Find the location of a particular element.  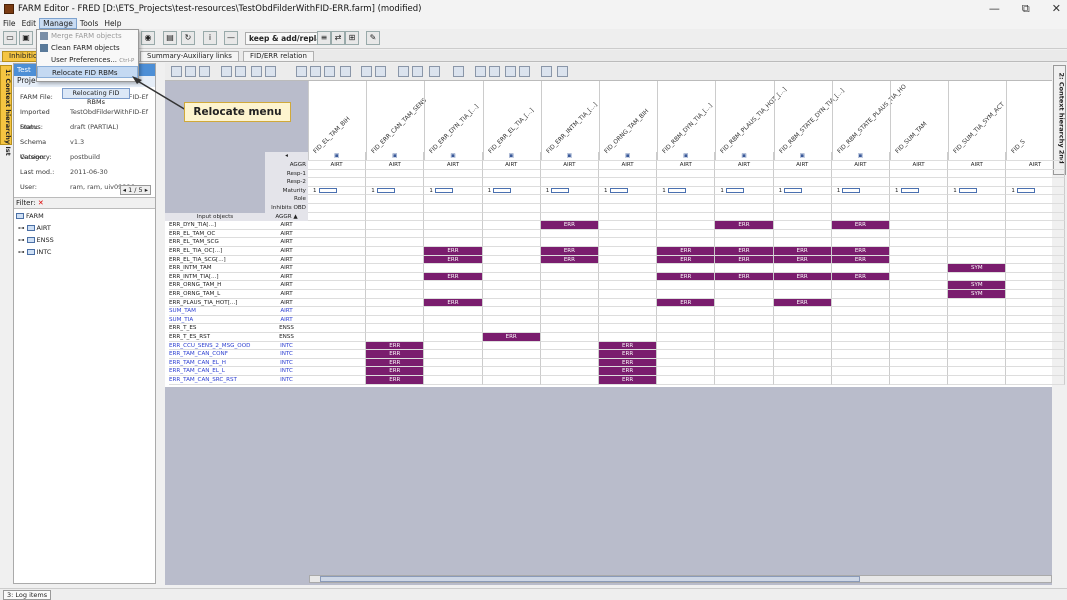

maximize-button: ⧉ is located at coordinates (1026, 9).